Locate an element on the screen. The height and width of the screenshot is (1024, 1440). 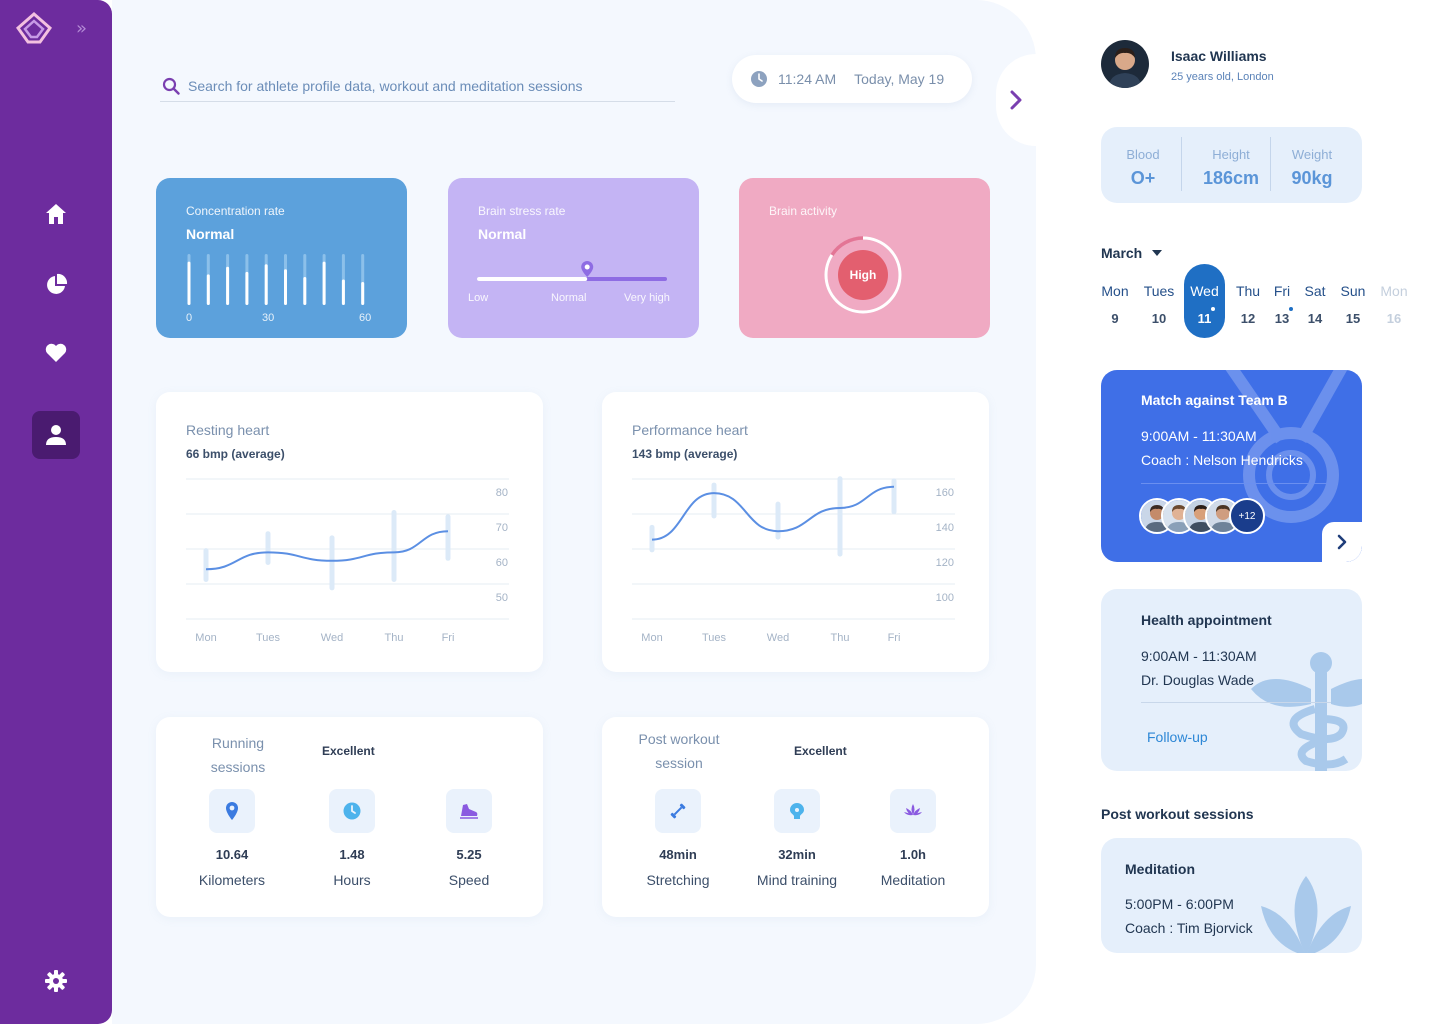
dumbbell-icon is located at coordinates (678, 811).